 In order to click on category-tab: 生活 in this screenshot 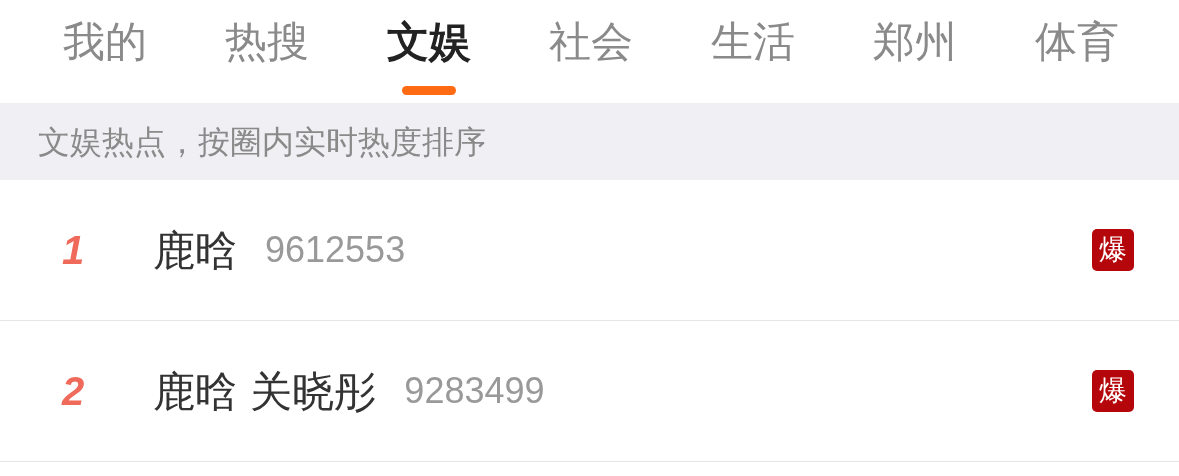, I will do `click(753, 51)`.